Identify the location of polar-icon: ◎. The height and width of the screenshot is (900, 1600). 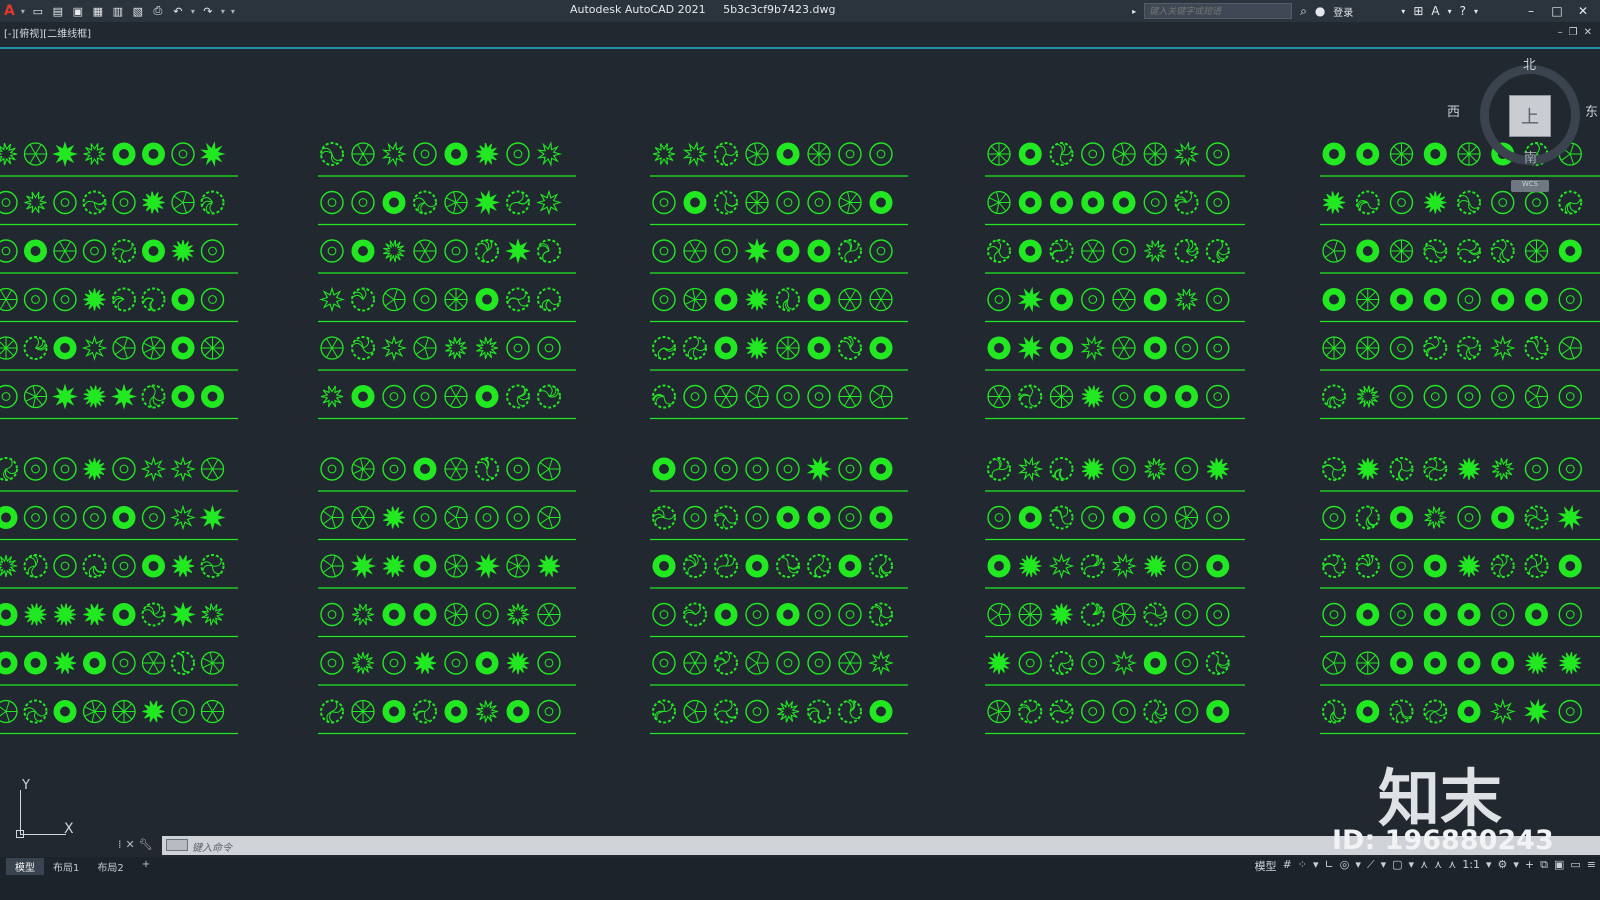
(1345, 866).